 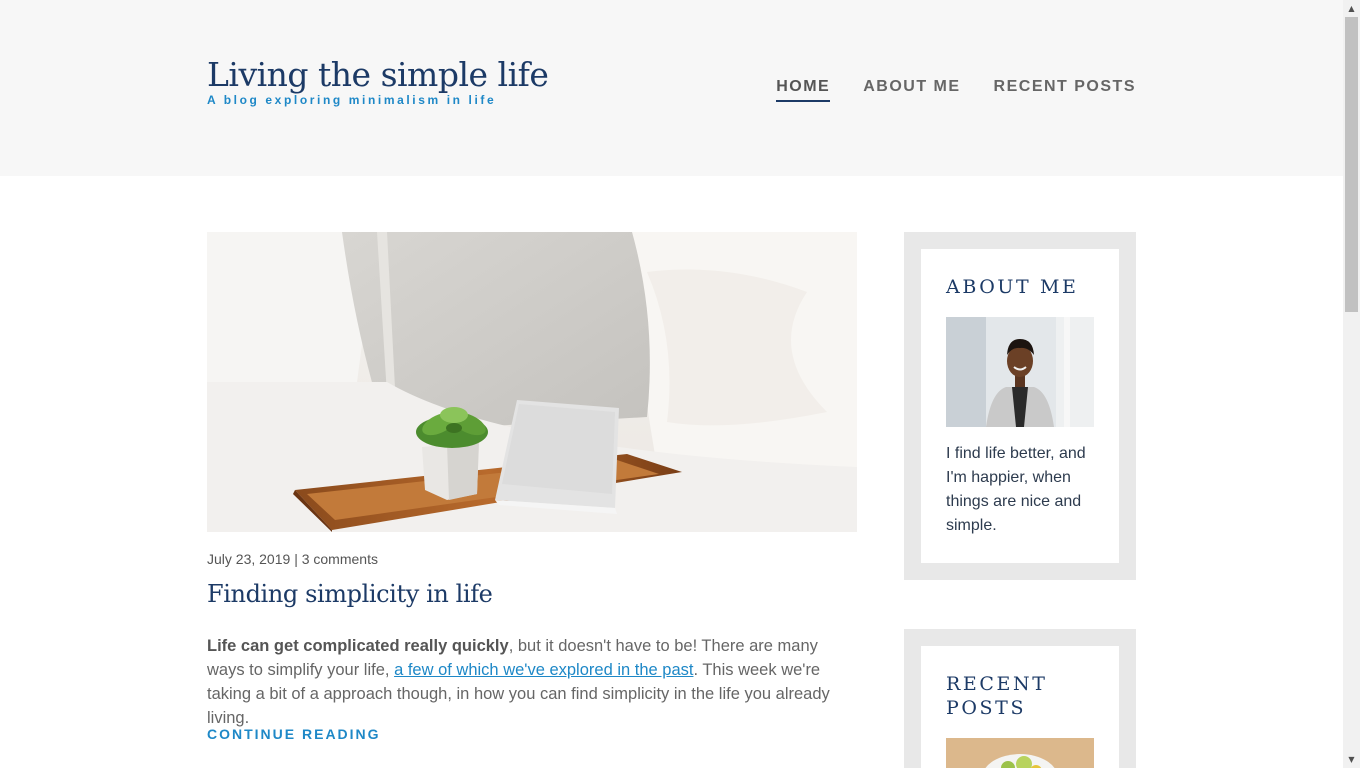 I want to click on site-tagline: A blog exploring minimalism in life, so click(x=352, y=100).